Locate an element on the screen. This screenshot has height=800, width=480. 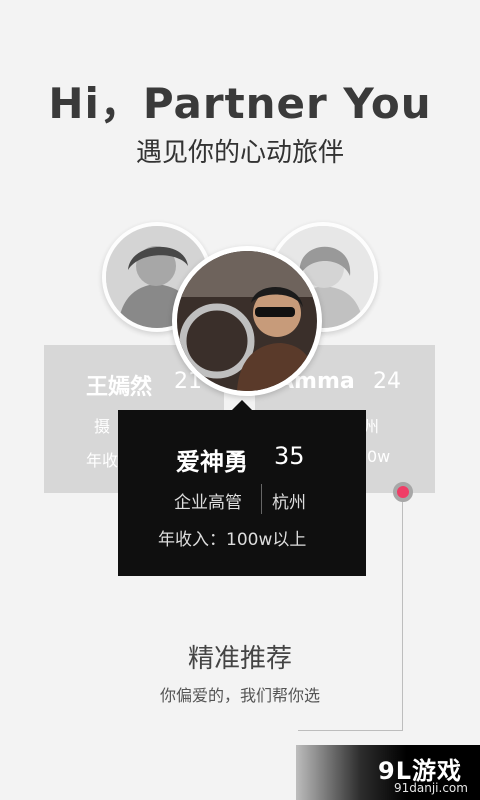
headline: Hi，Partner You is located at coordinates (240, 103).